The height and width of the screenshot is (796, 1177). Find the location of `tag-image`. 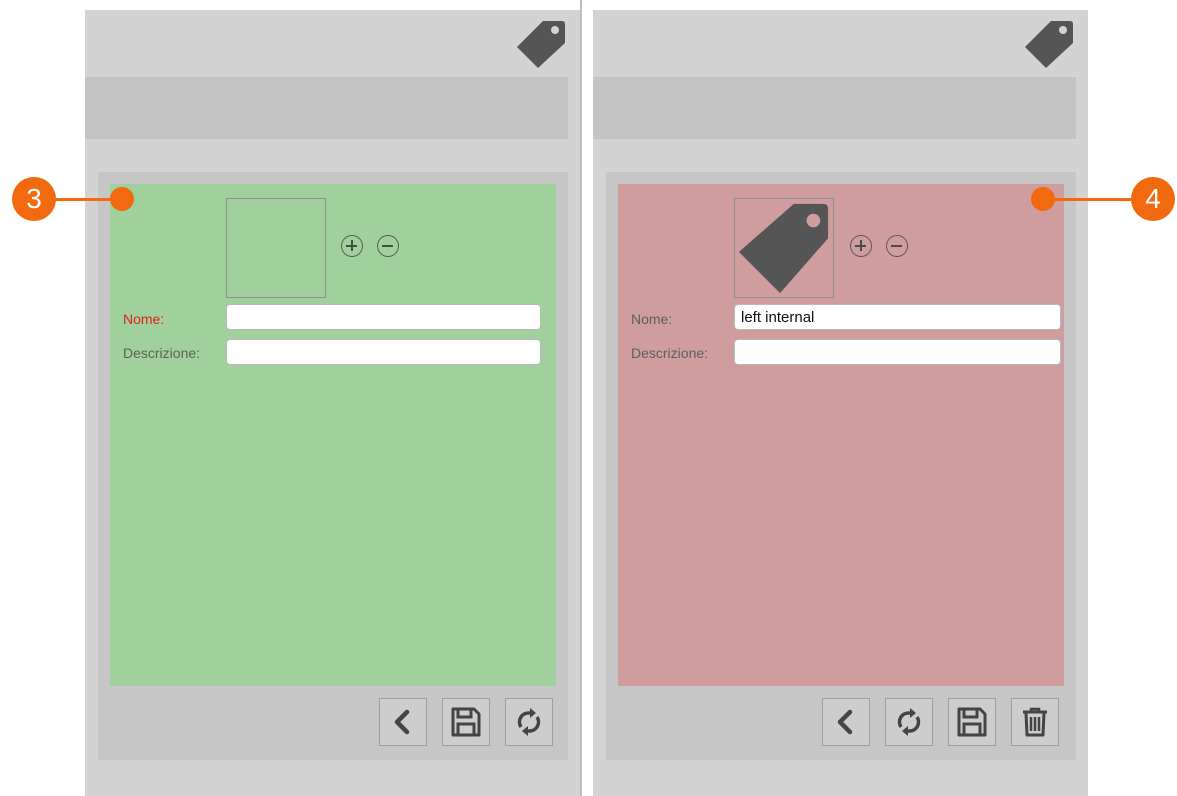

tag-image is located at coordinates (784, 248).